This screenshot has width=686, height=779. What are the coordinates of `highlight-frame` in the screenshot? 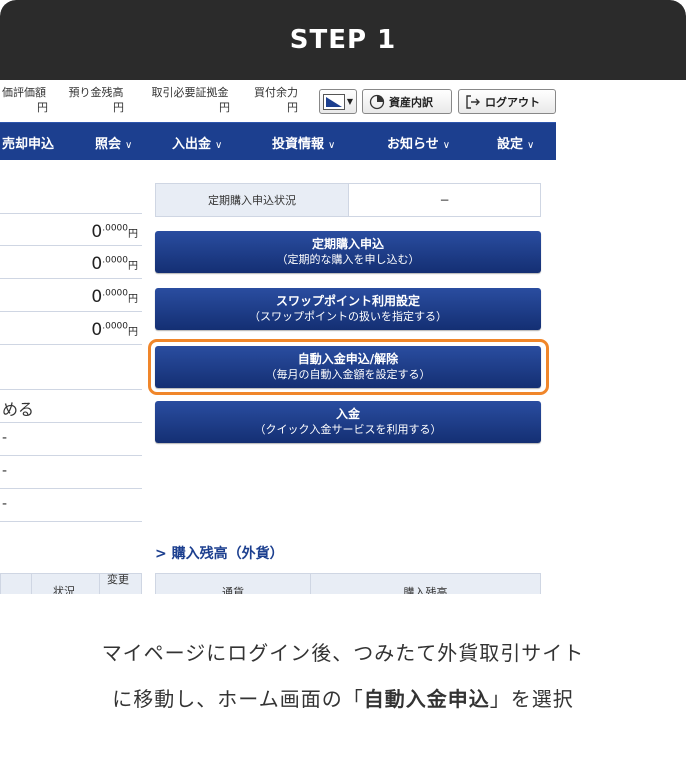 It's located at (348, 367).